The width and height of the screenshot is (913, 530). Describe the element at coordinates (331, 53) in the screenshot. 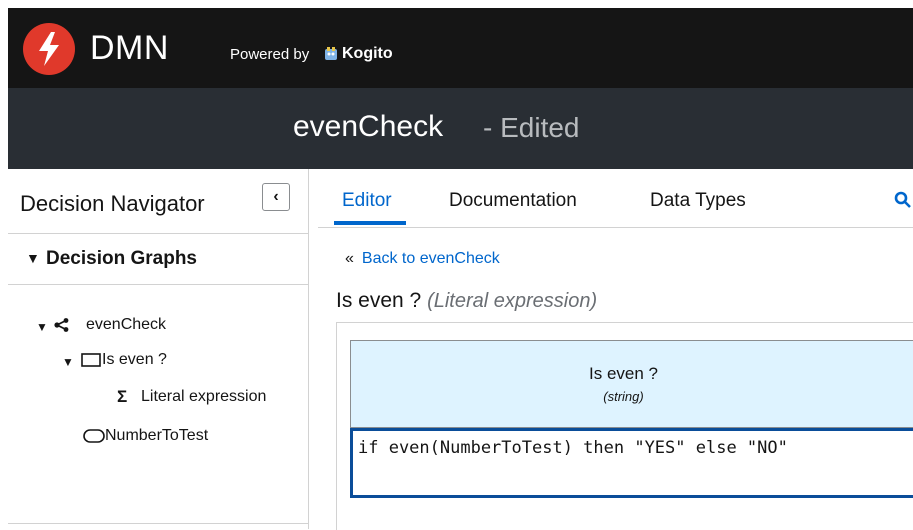

I see `kogito-icon` at that location.